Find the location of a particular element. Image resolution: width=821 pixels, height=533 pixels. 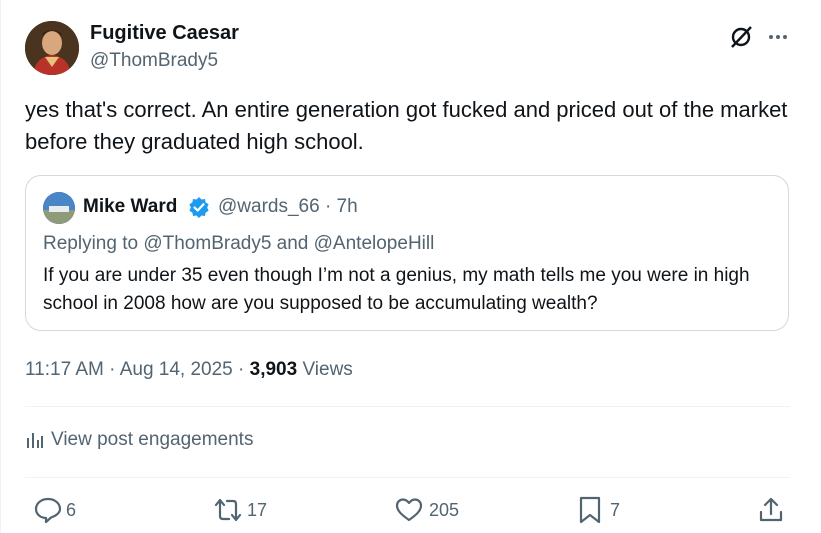

share-icon is located at coordinates (771, 509).